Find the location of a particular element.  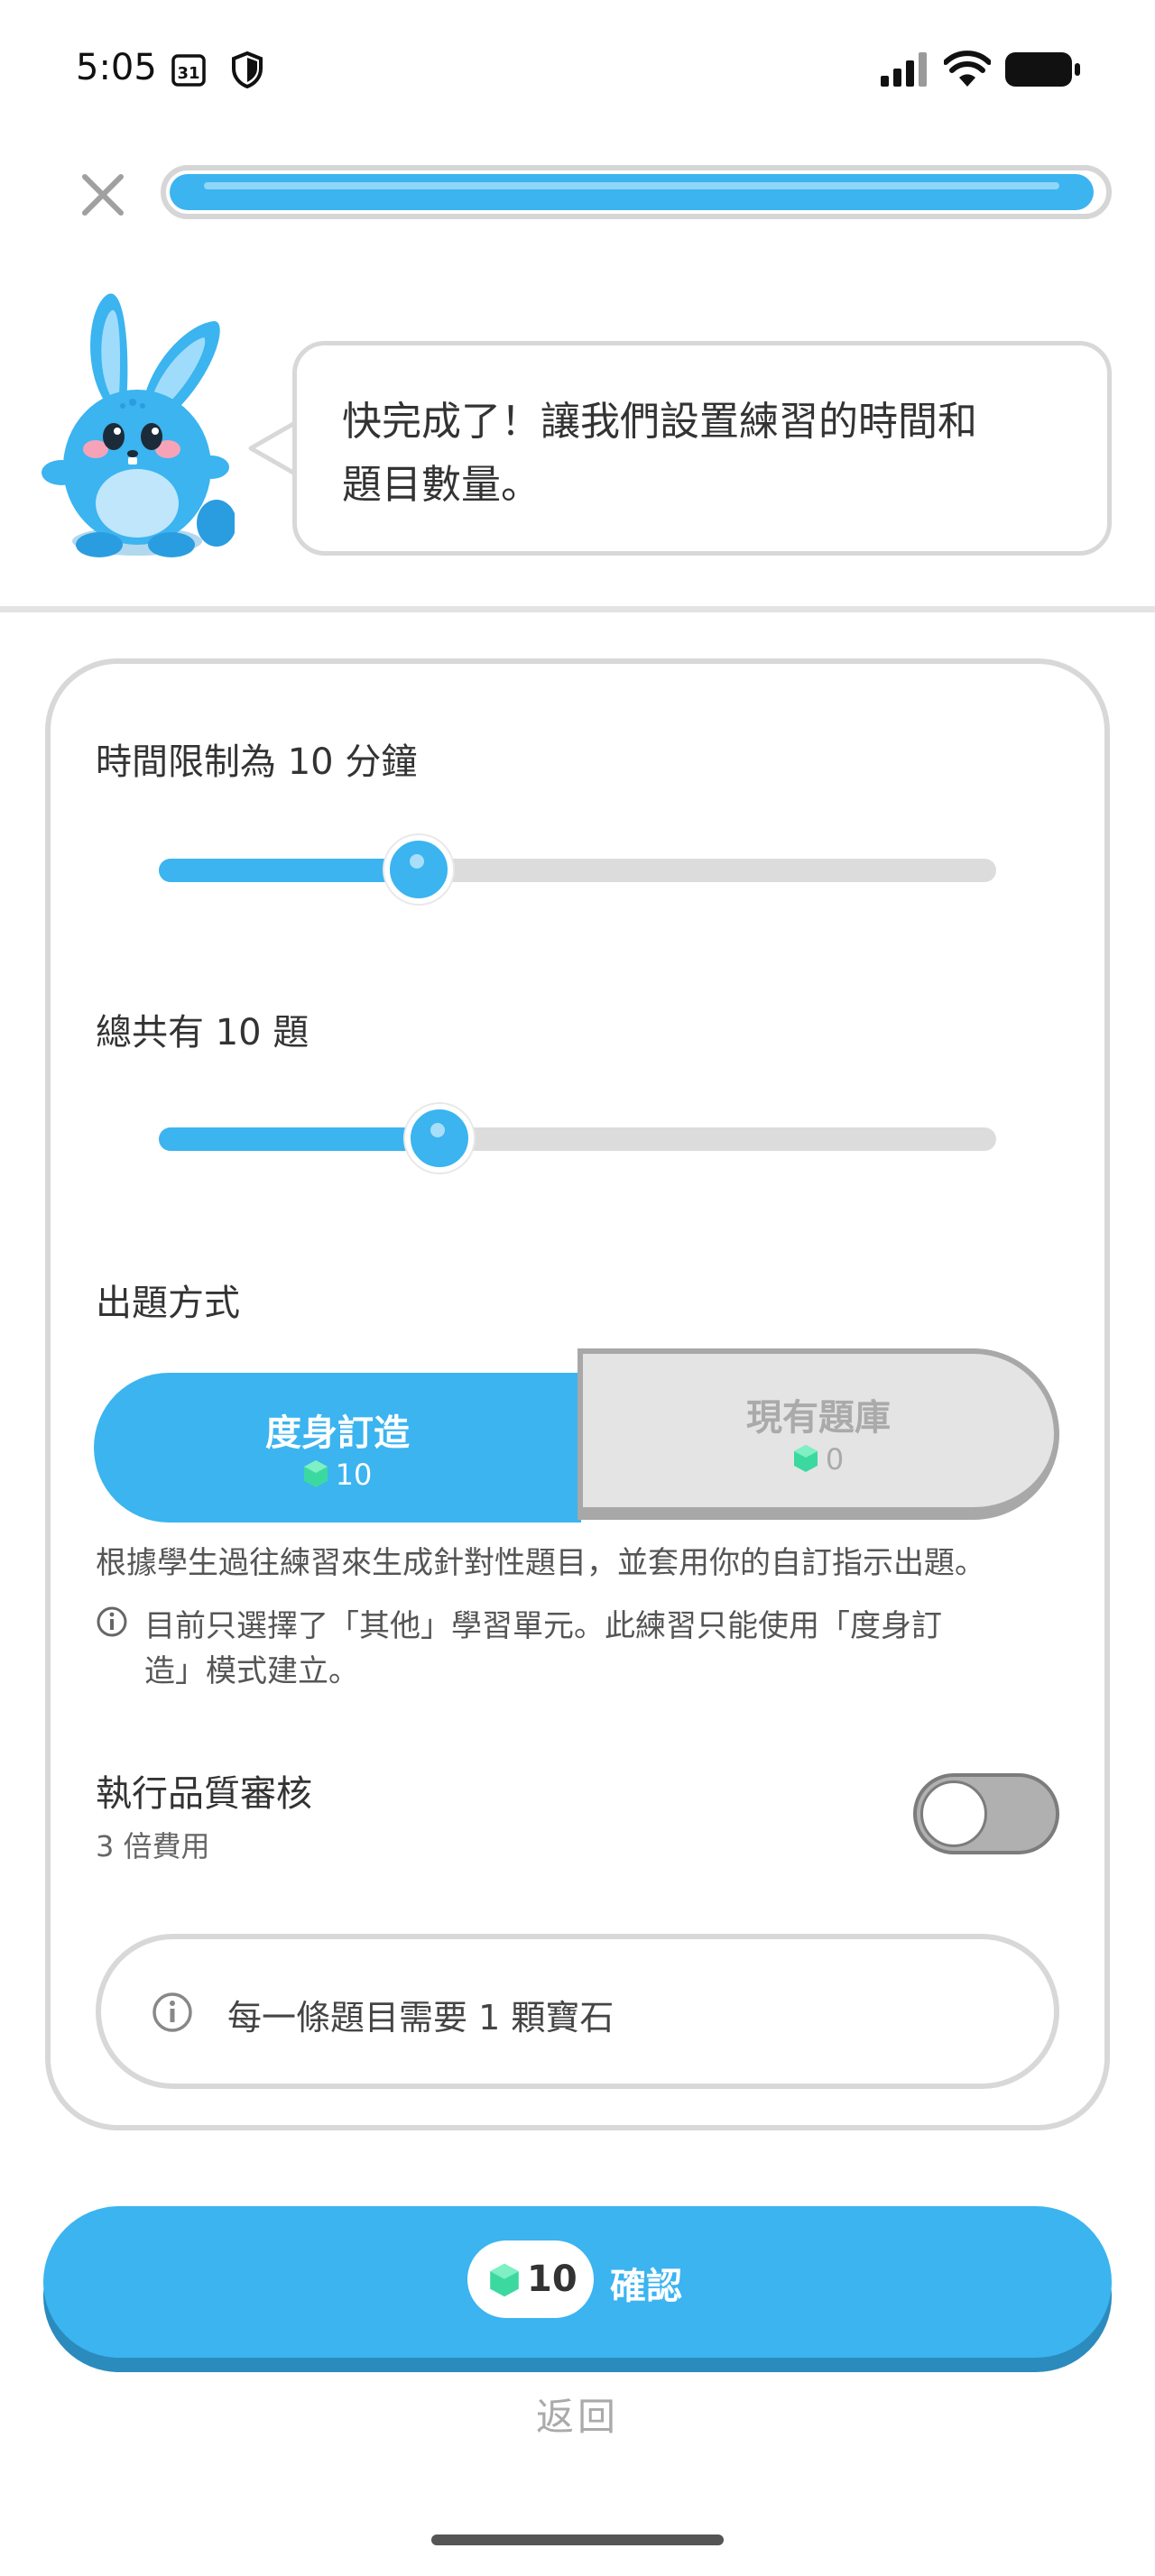

calendar-day: 31 is located at coordinates (188, 73).